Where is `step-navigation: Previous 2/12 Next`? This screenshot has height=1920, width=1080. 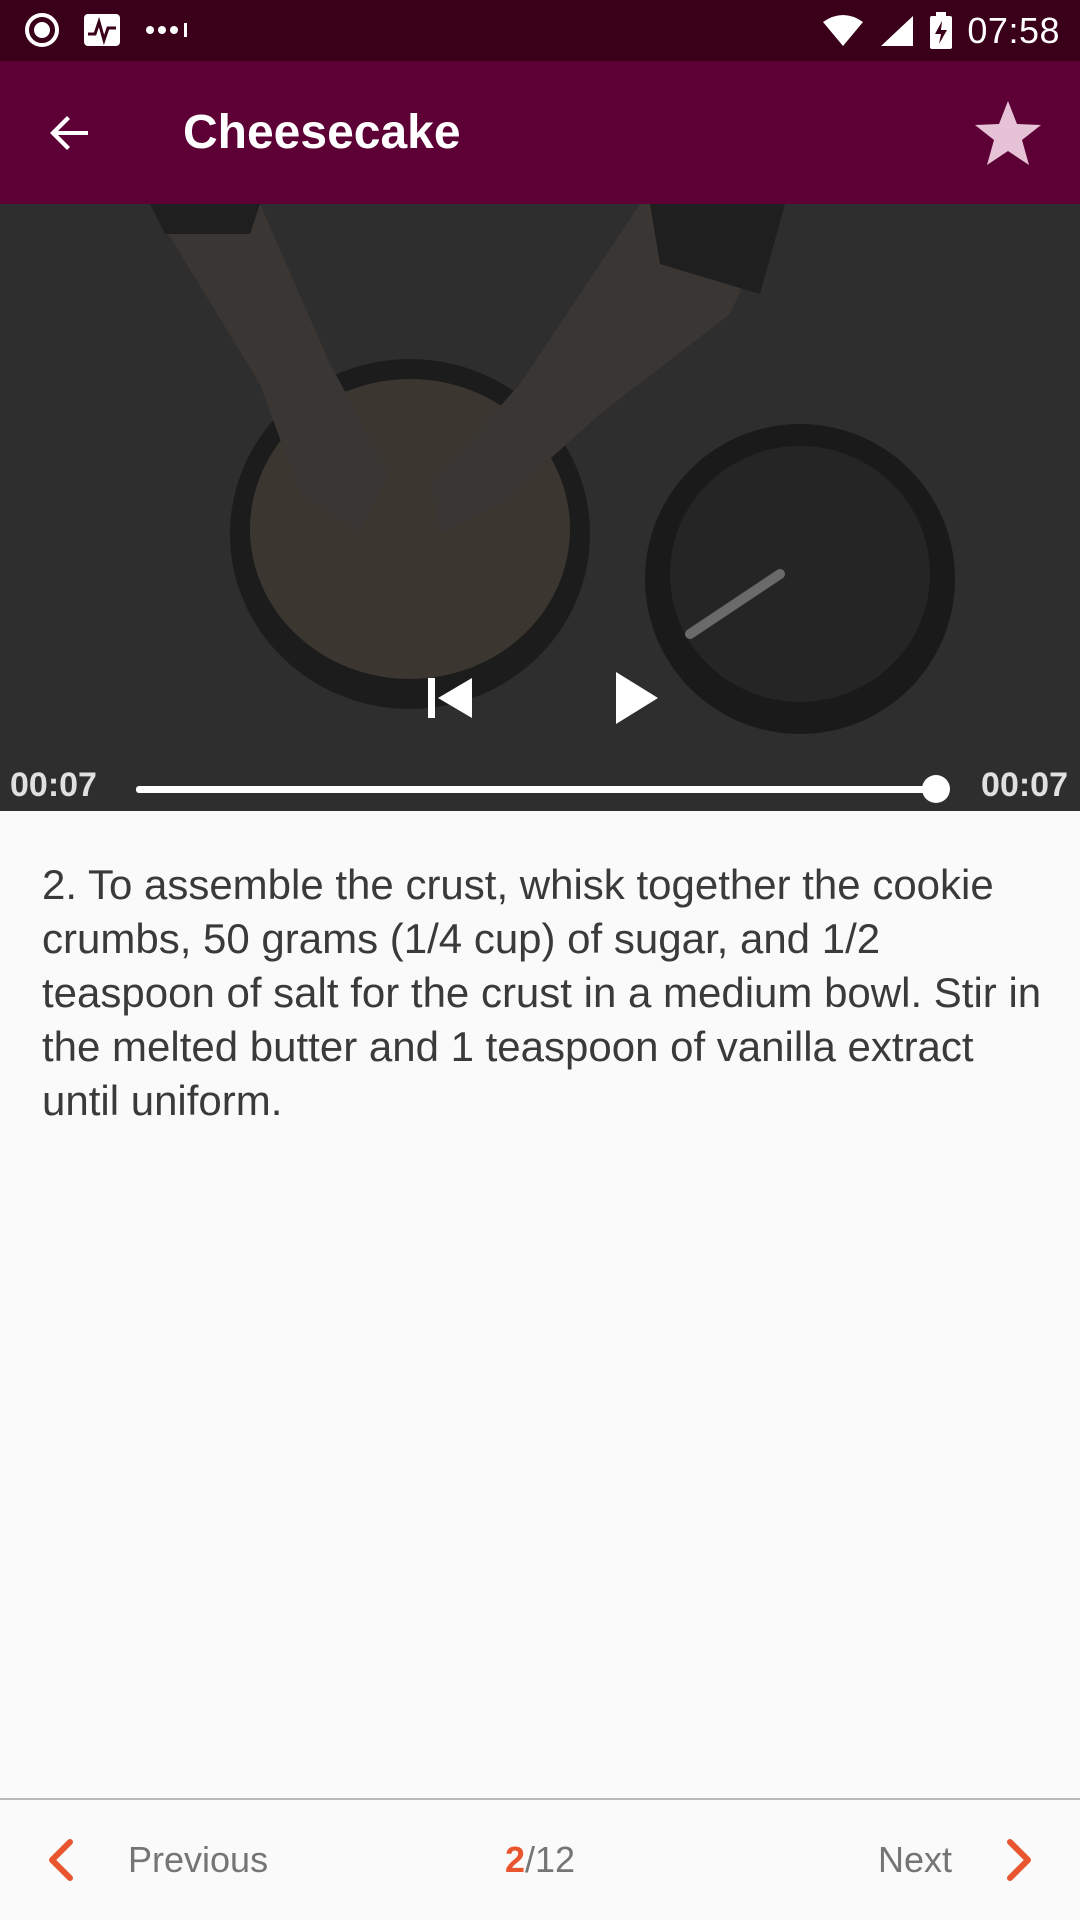
step-navigation: Previous 2/12 Next is located at coordinates (540, 1859).